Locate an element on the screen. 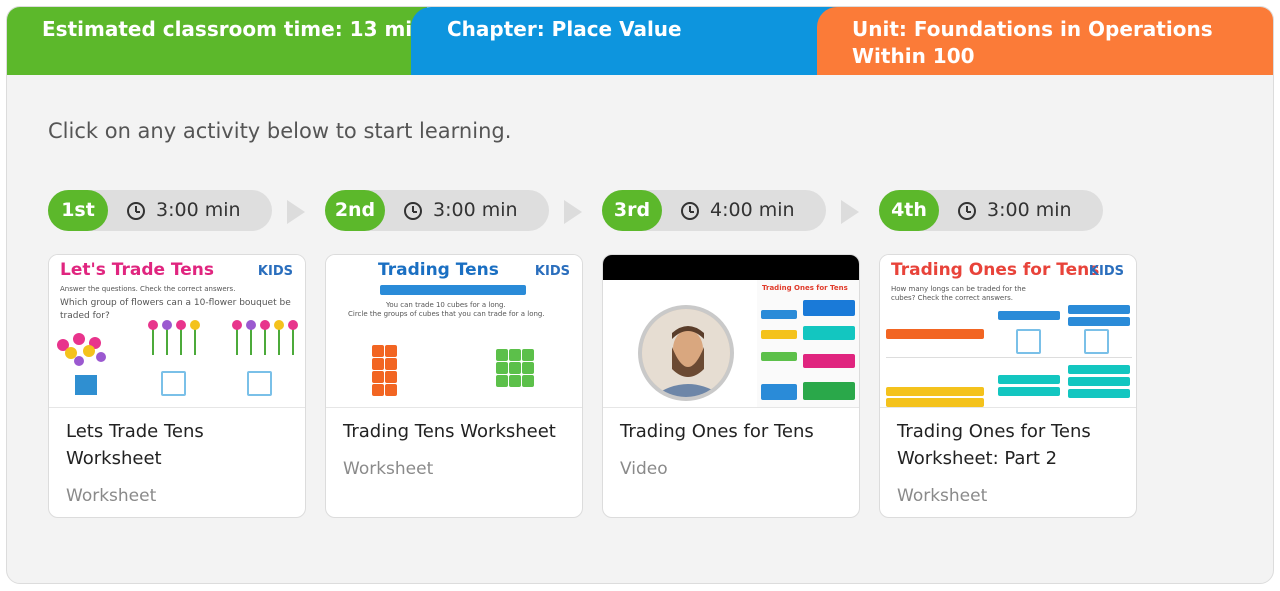 This screenshot has height=591, width=1280. thumbnail-heading: Trading Ones for Tens is located at coordinates (995, 270).